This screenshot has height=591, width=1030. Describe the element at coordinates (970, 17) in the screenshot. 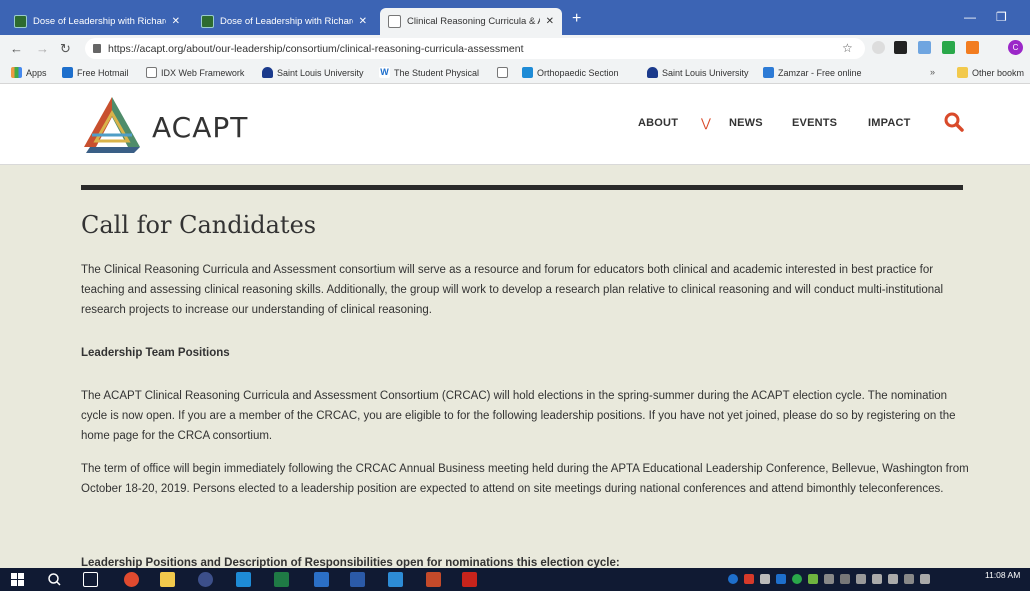

I see `minimize-icon: —` at that location.